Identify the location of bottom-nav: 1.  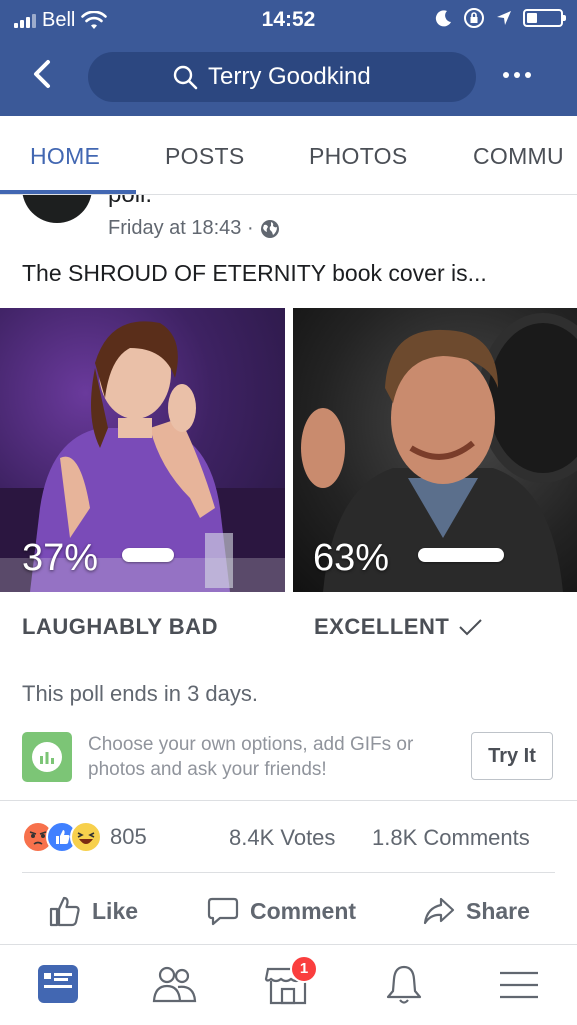
(288, 984).